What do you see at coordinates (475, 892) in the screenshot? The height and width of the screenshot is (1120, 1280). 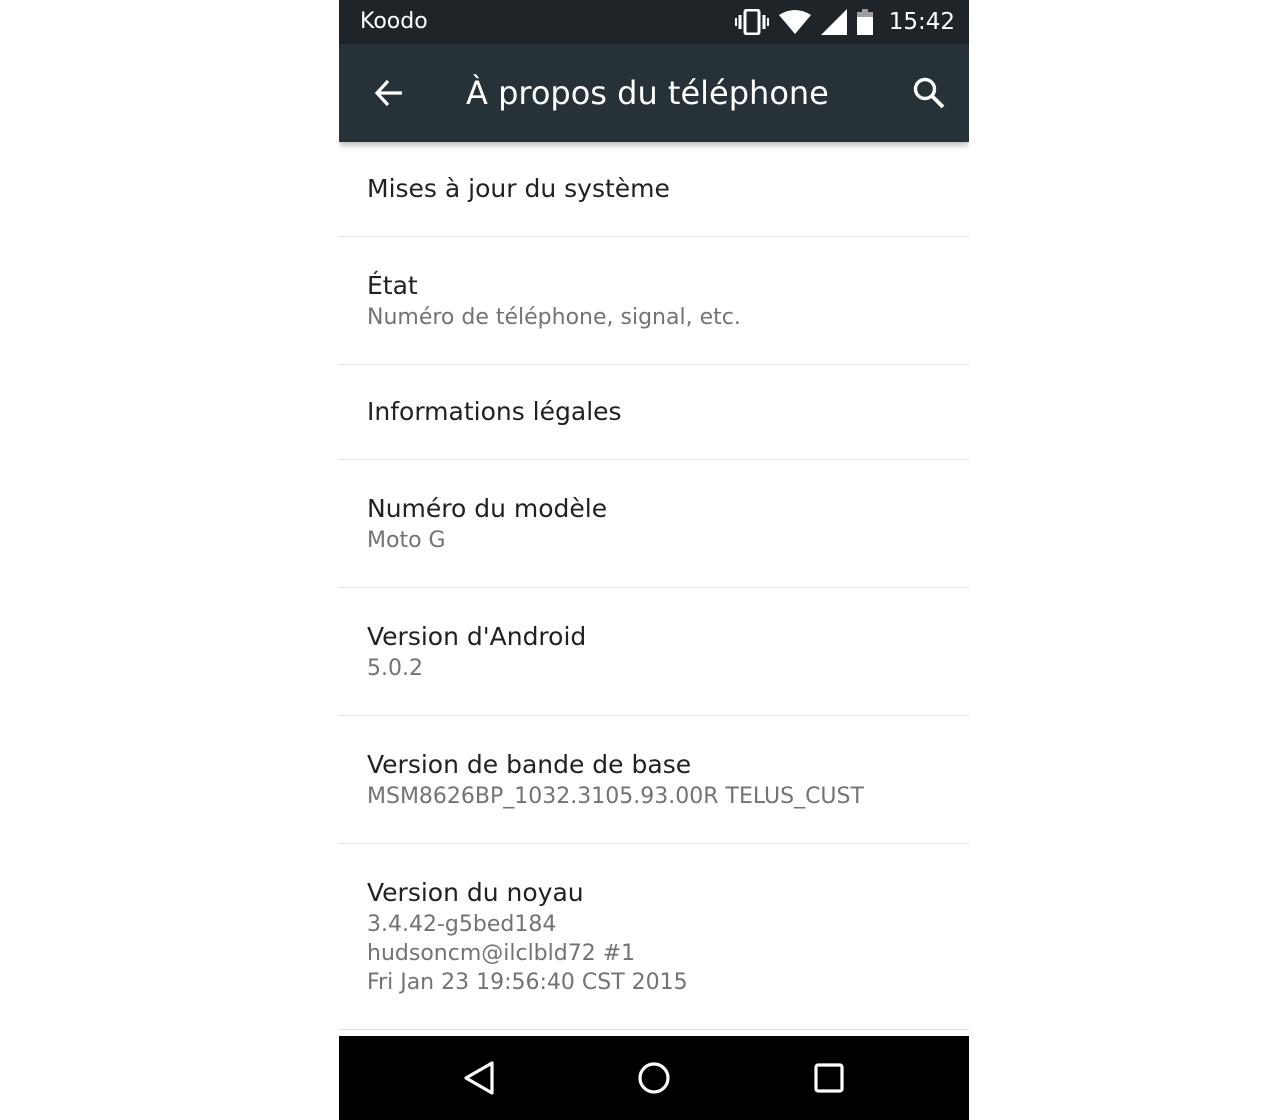 I see `item-title: Version du noyau` at bounding box center [475, 892].